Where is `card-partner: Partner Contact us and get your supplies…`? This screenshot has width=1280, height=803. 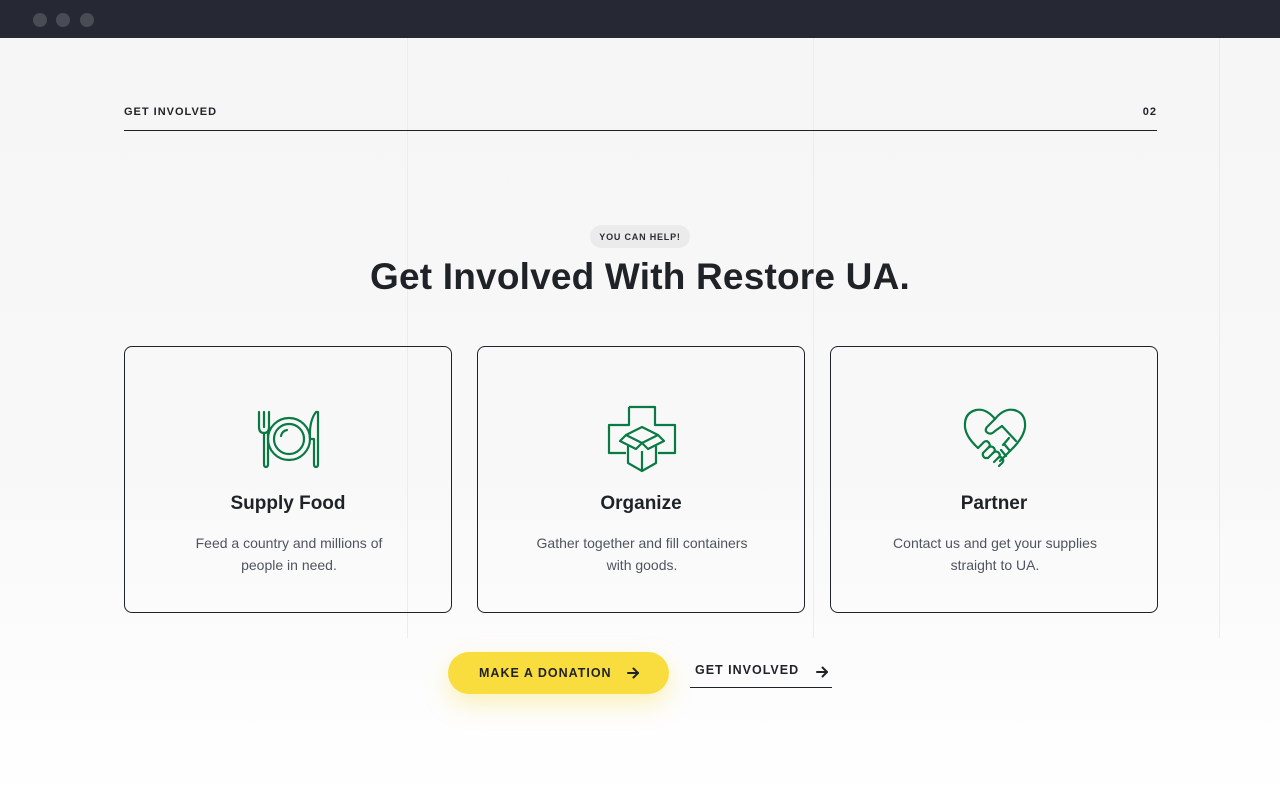 card-partner: Partner Contact us and get your supplies… is located at coordinates (994, 479).